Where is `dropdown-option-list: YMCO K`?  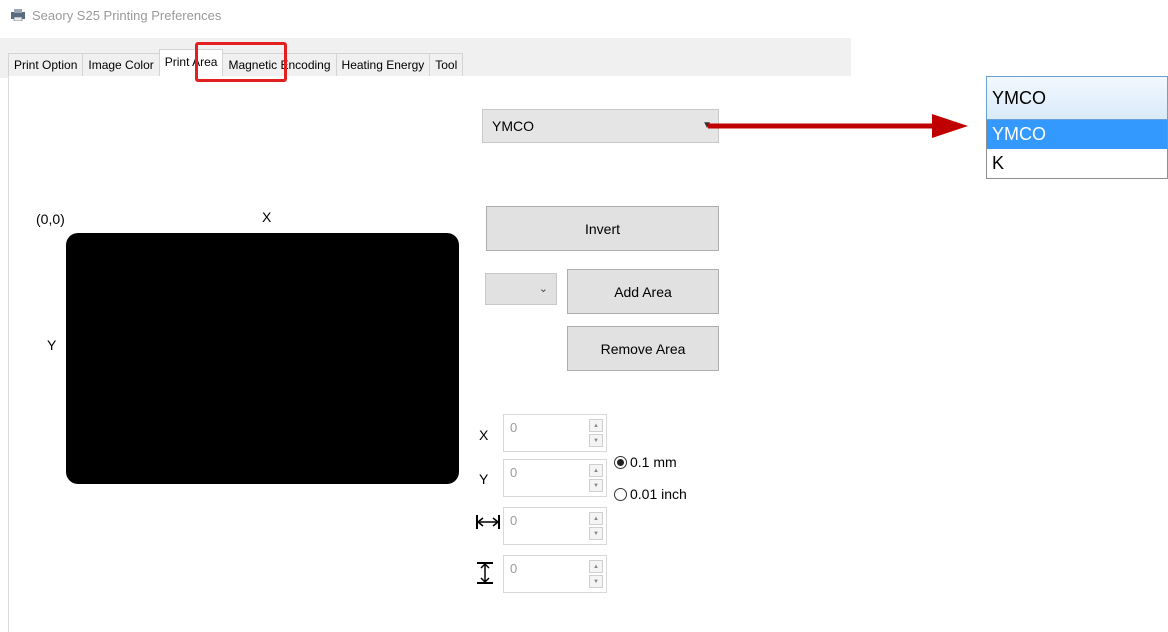 dropdown-option-list: YMCO K is located at coordinates (1077, 149).